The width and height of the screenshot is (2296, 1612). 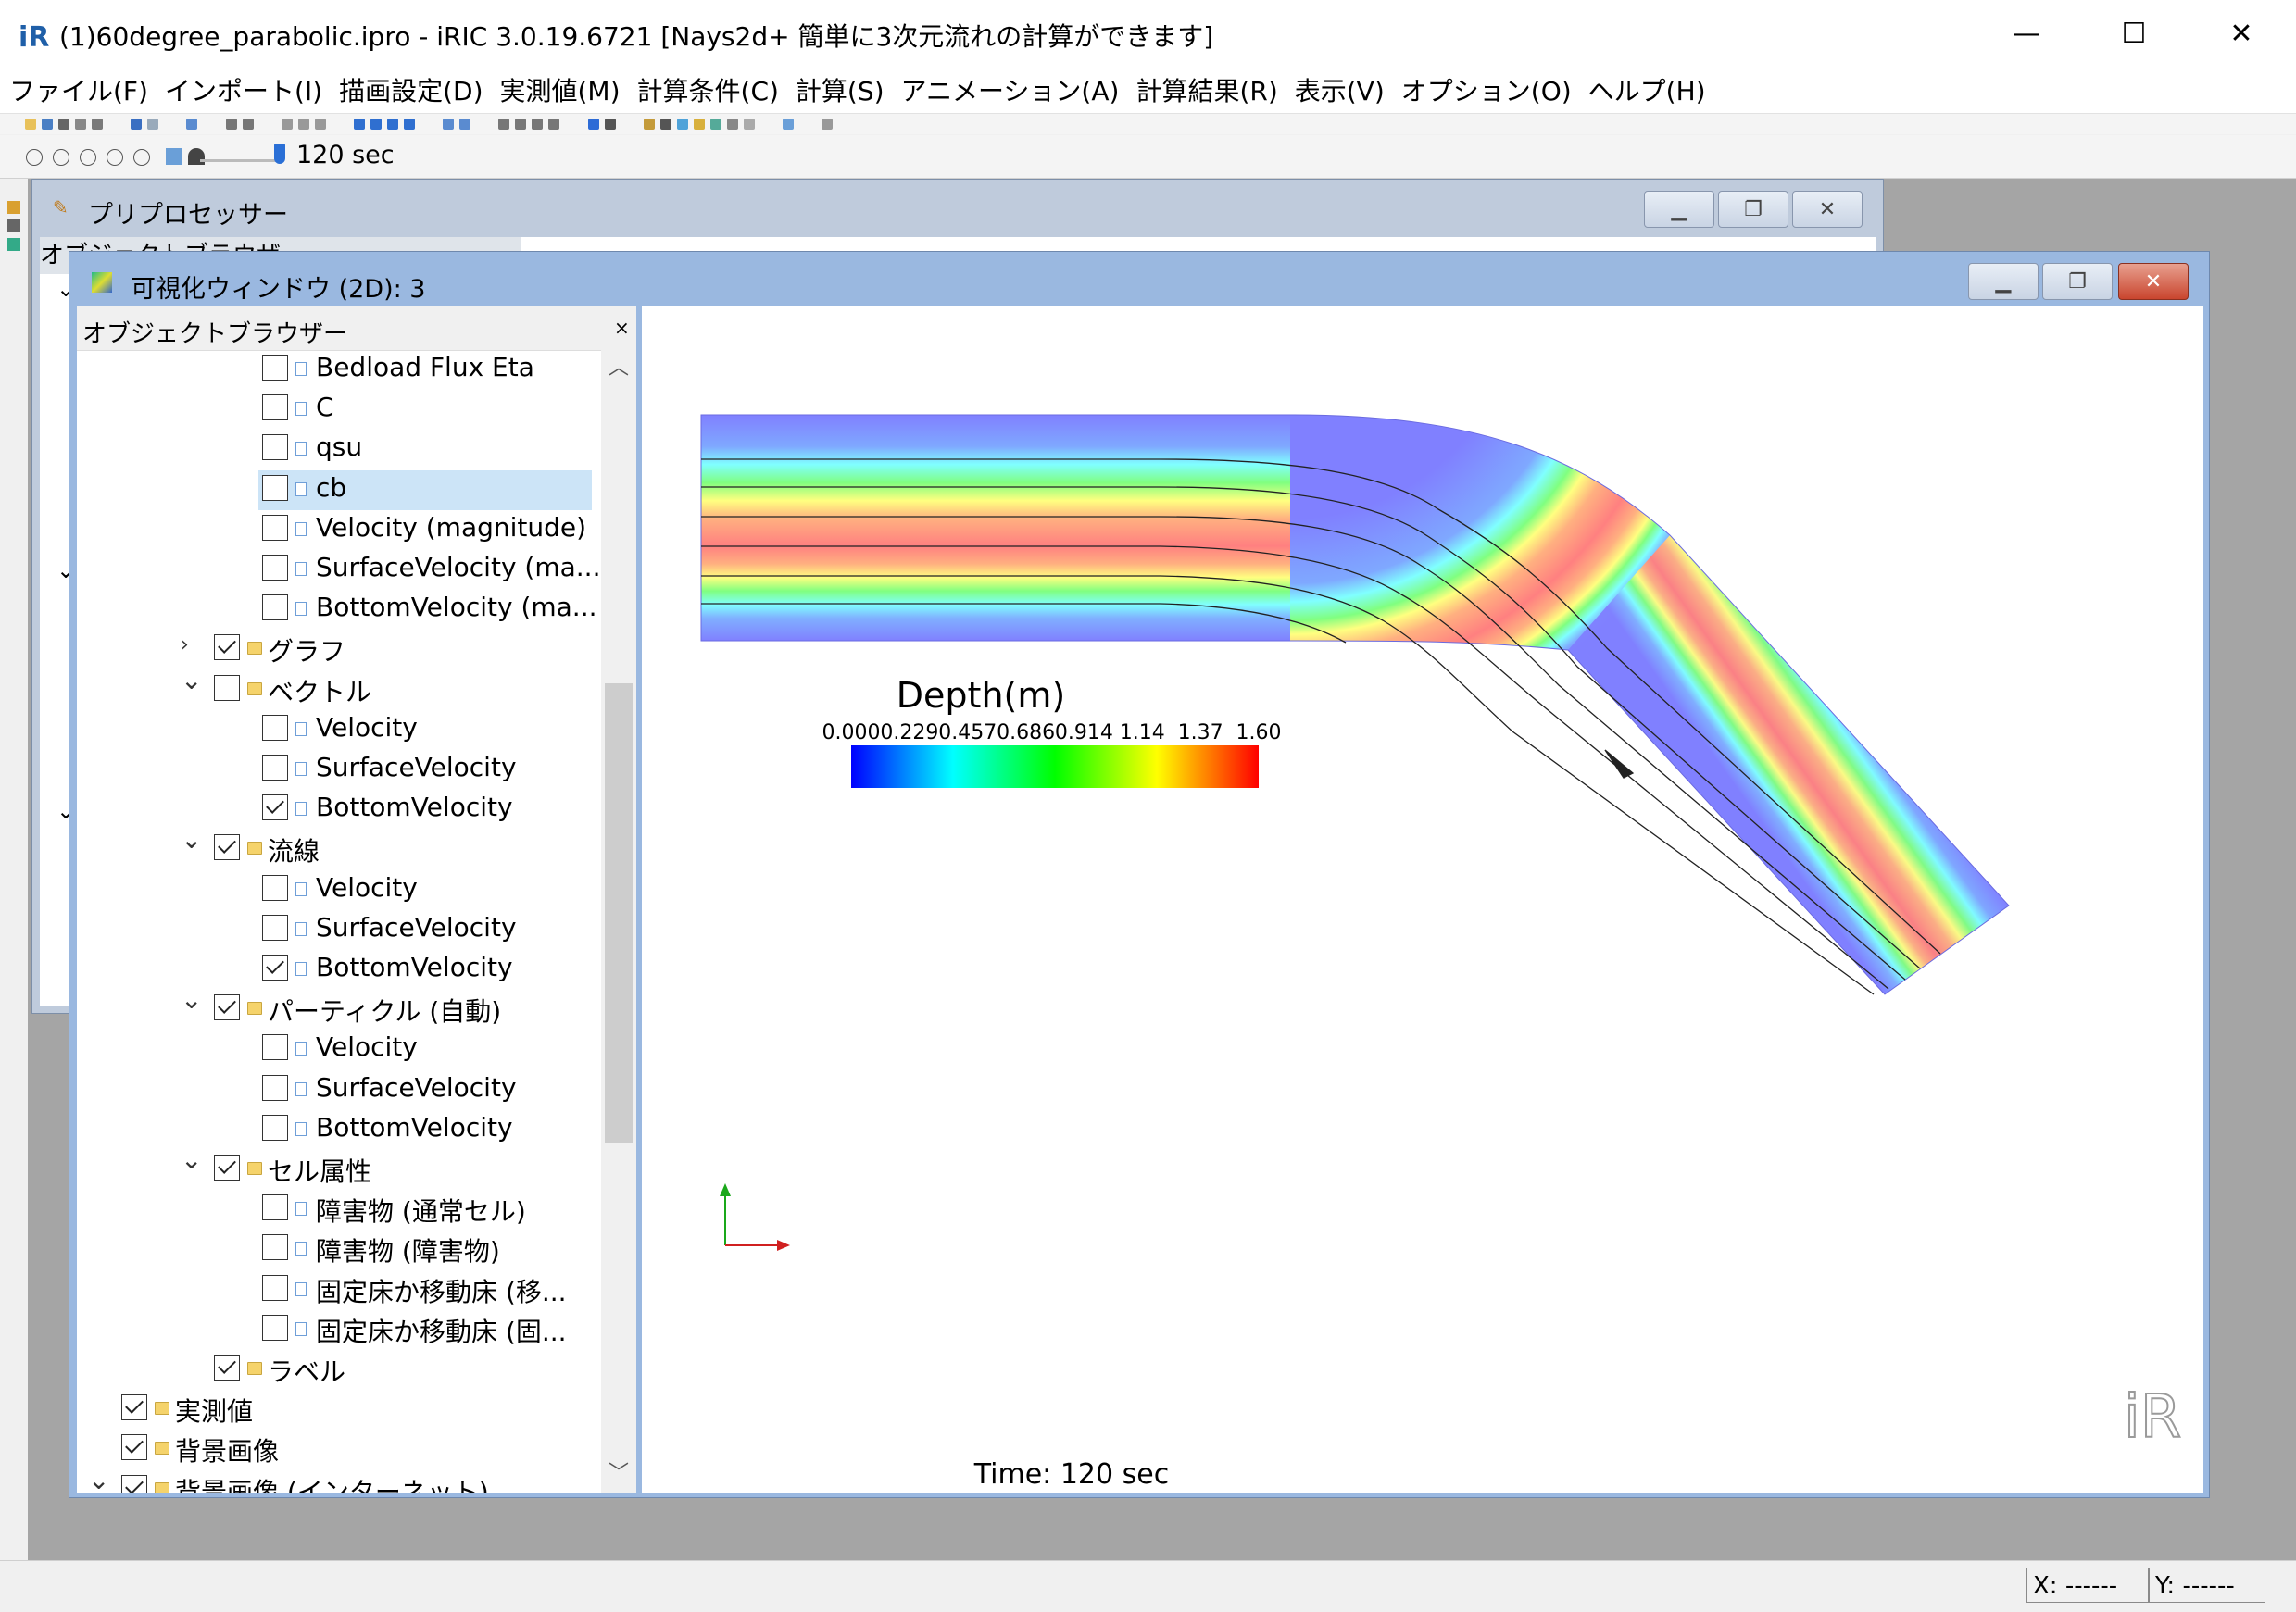 What do you see at coordinates (339, 1479) in the screenshot?
I see `tree-item: ⌄ 背景画像 (インターネット)` at bounding box center [339, 1479].